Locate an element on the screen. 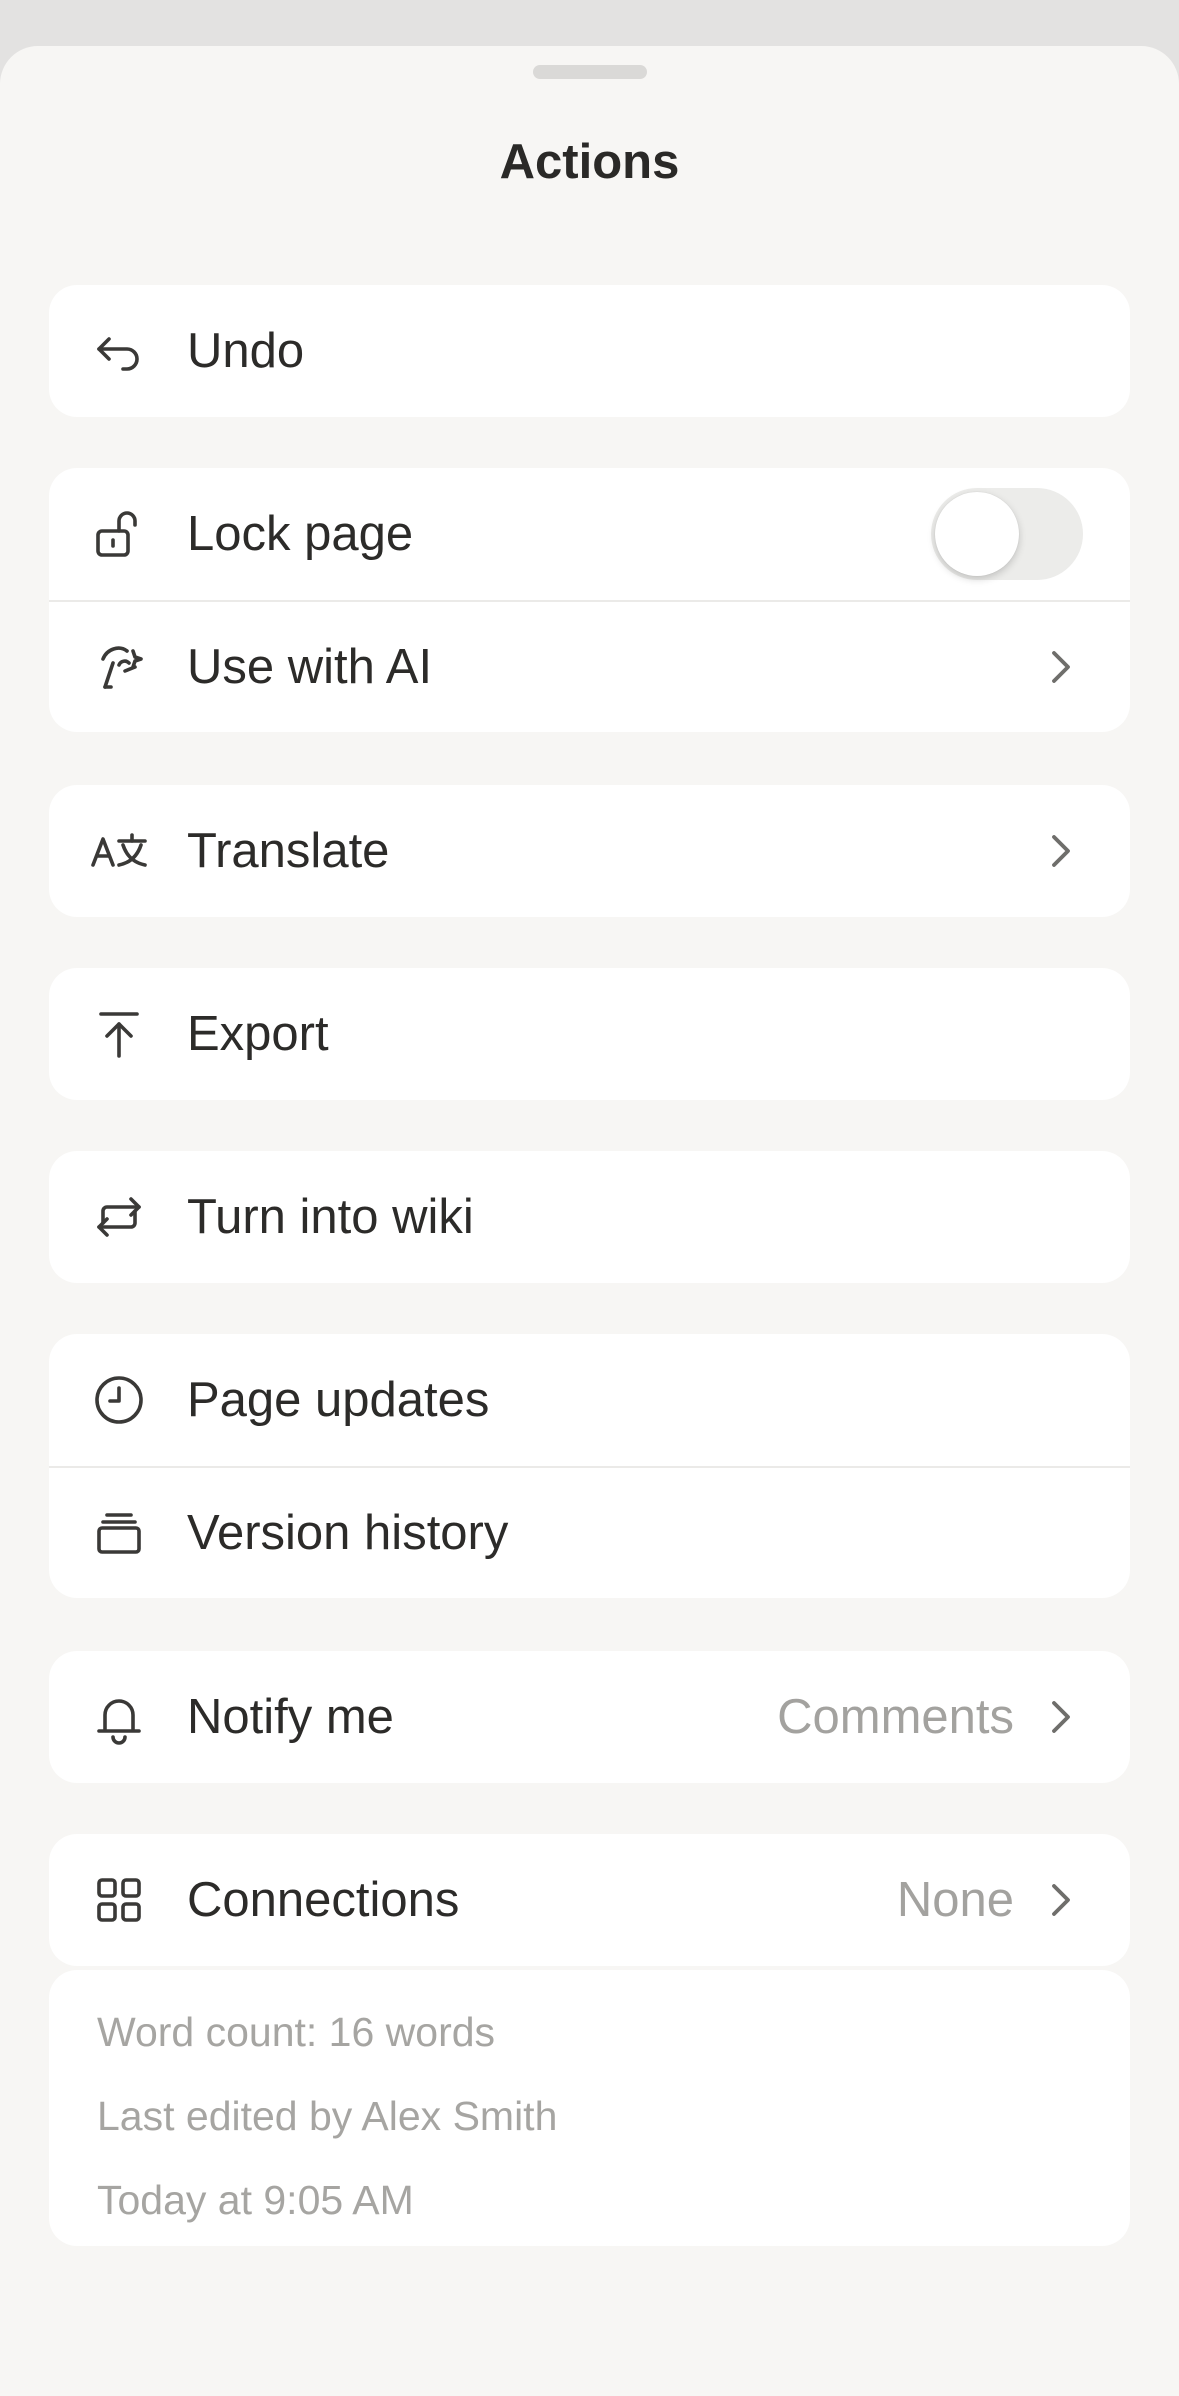 Image resolution: width=1179 pixels, height=2396 pixels. connections-group: Connections None is located at coordinates (589, 1900).